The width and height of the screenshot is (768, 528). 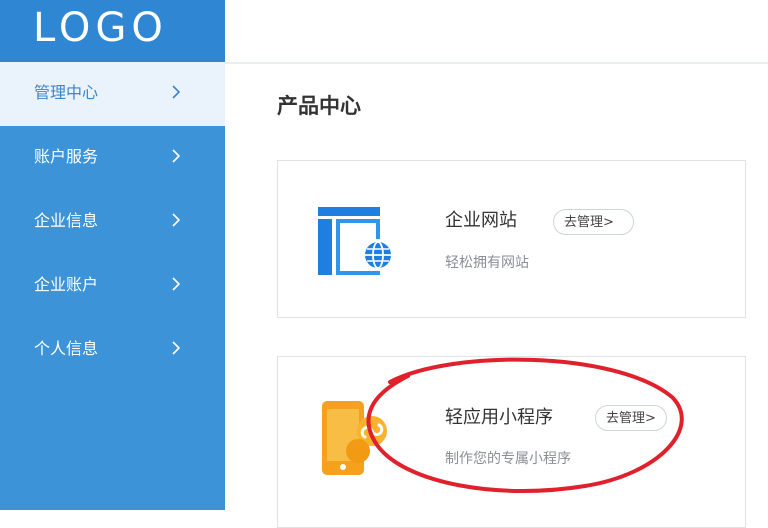 What do you see at coordinates (481, 220) in the screenshot?
I see `product-title: 企业网站` at bounding box center [481, 220].